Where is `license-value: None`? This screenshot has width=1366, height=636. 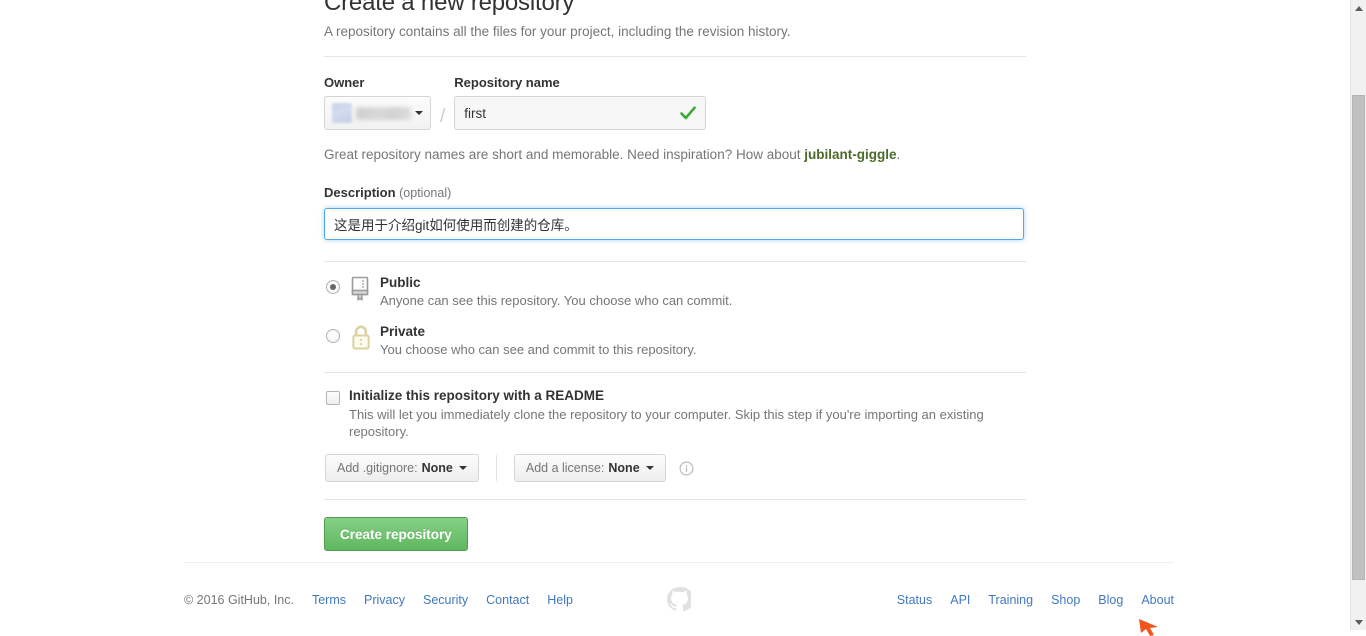
license-value: None is located at coordinates (624, 468).